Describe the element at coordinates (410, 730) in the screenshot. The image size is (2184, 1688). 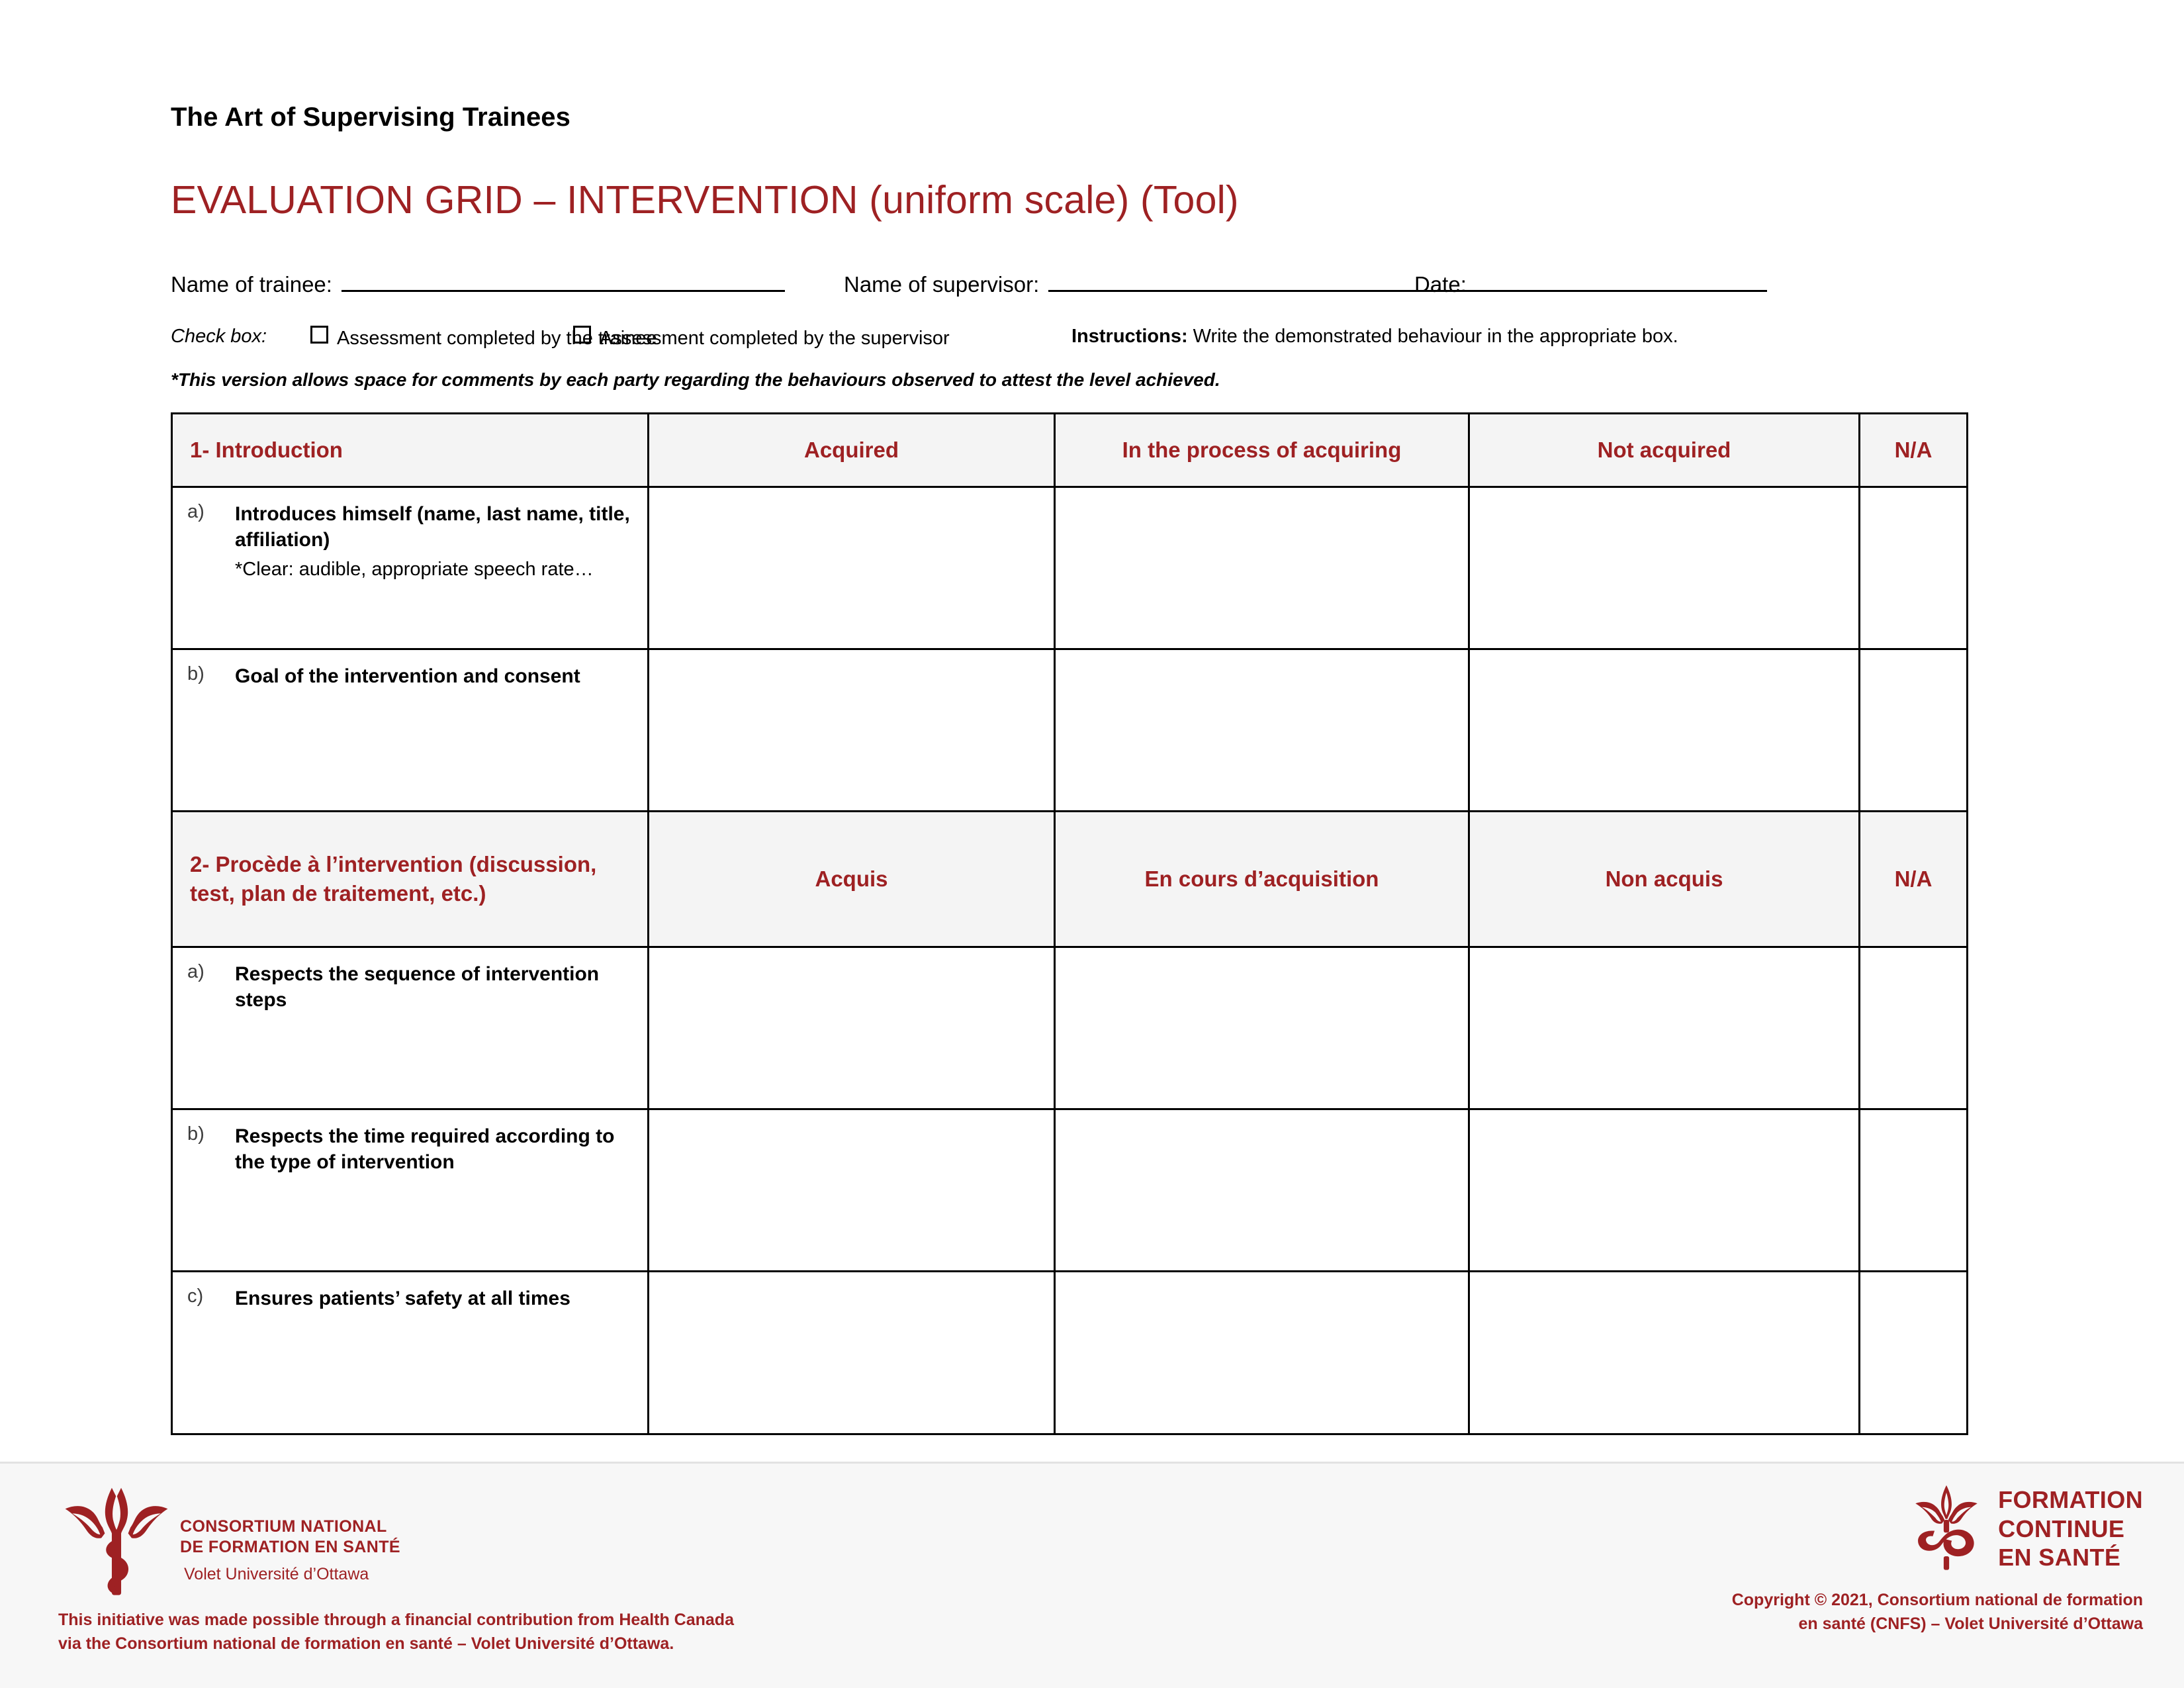
I see `criterion-cell: b) Goal of the intervention and consent` at that location.